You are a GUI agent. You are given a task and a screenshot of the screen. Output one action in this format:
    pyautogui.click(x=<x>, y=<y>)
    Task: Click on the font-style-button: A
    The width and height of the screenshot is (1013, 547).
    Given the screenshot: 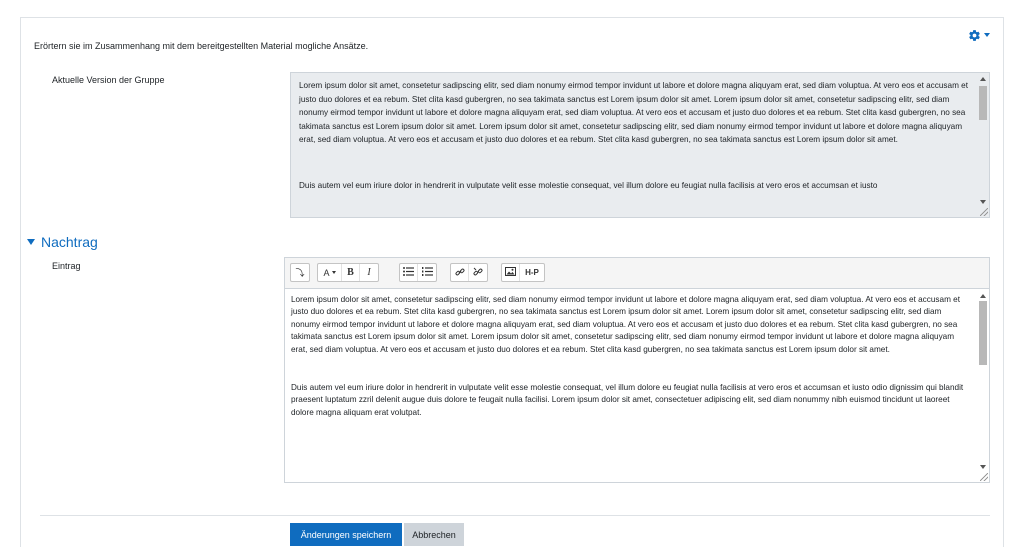 What is the action you would take?
    pyautogui.click(x=330, y=272)
    